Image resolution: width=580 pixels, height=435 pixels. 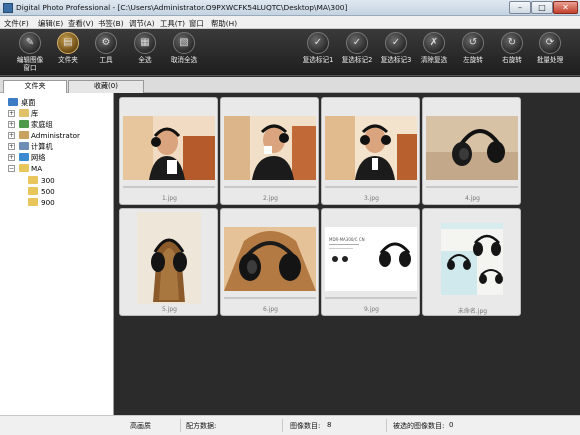 I want to click on thumbnail-5: 5.jpg, so click(x=168, y=262).